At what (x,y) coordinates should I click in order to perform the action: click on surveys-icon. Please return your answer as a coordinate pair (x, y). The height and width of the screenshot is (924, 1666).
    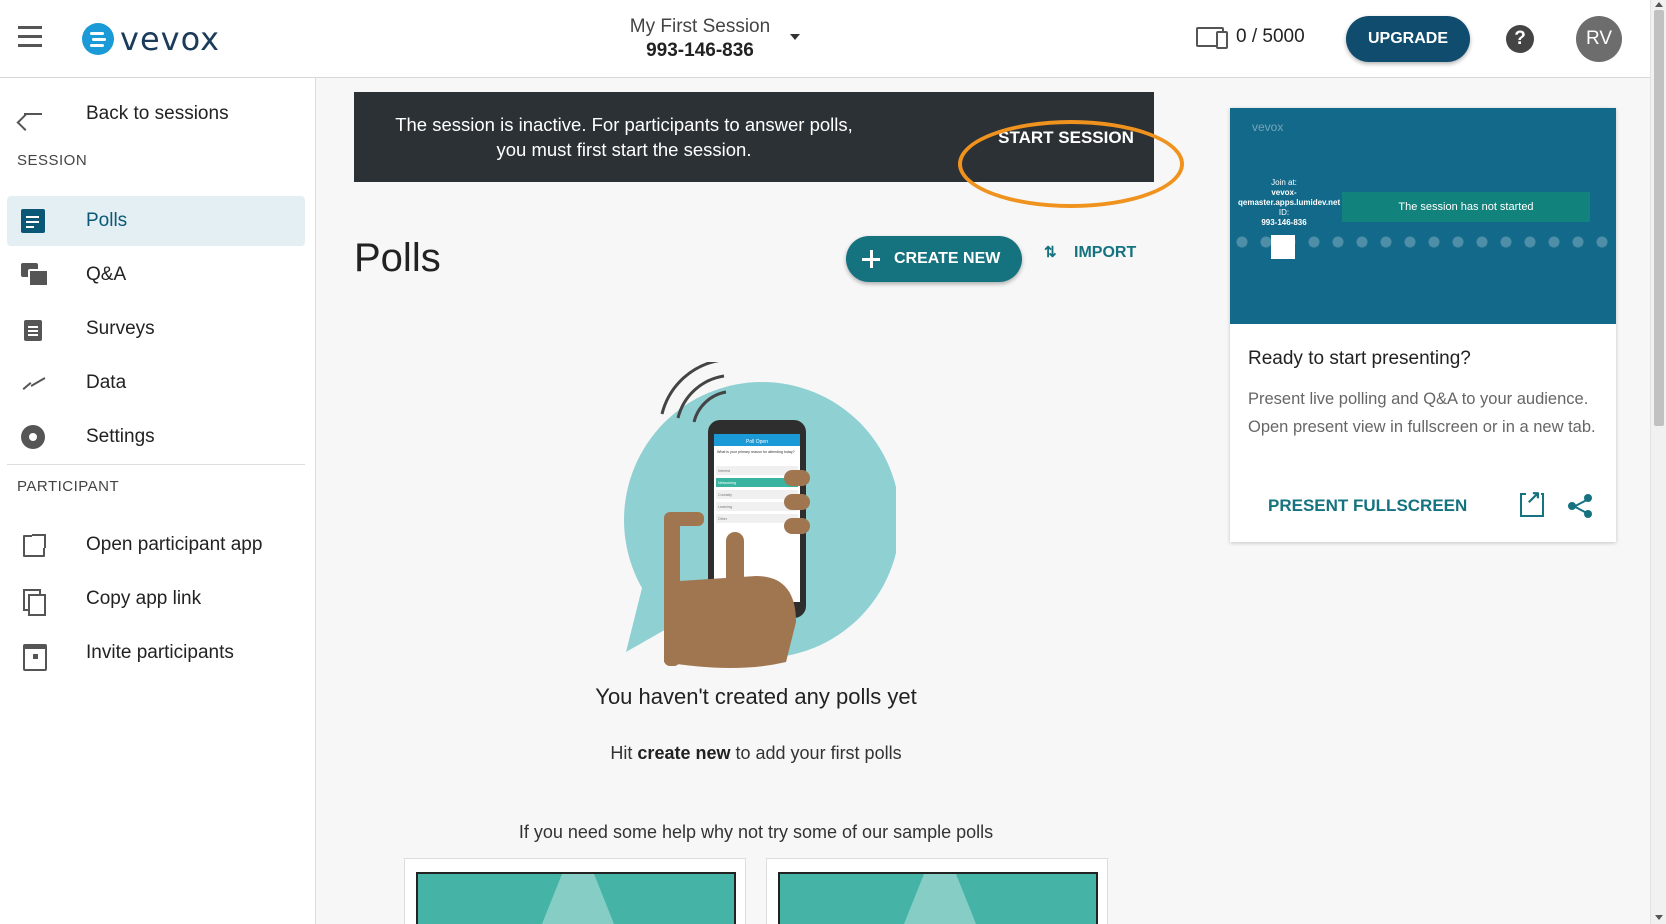
    Looking at the image, I should click on (33, 329).